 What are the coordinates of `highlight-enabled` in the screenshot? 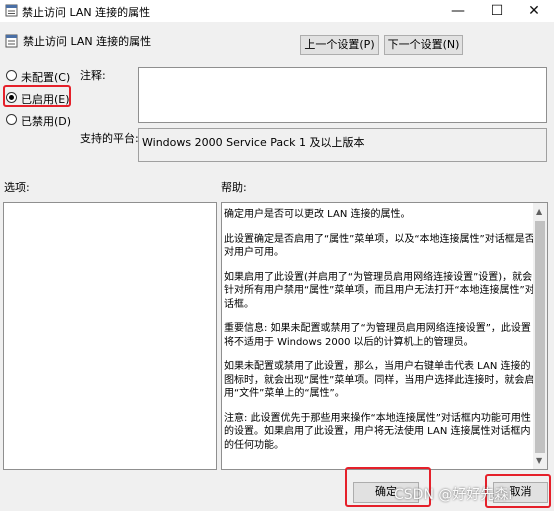 It's located at (37, 96).